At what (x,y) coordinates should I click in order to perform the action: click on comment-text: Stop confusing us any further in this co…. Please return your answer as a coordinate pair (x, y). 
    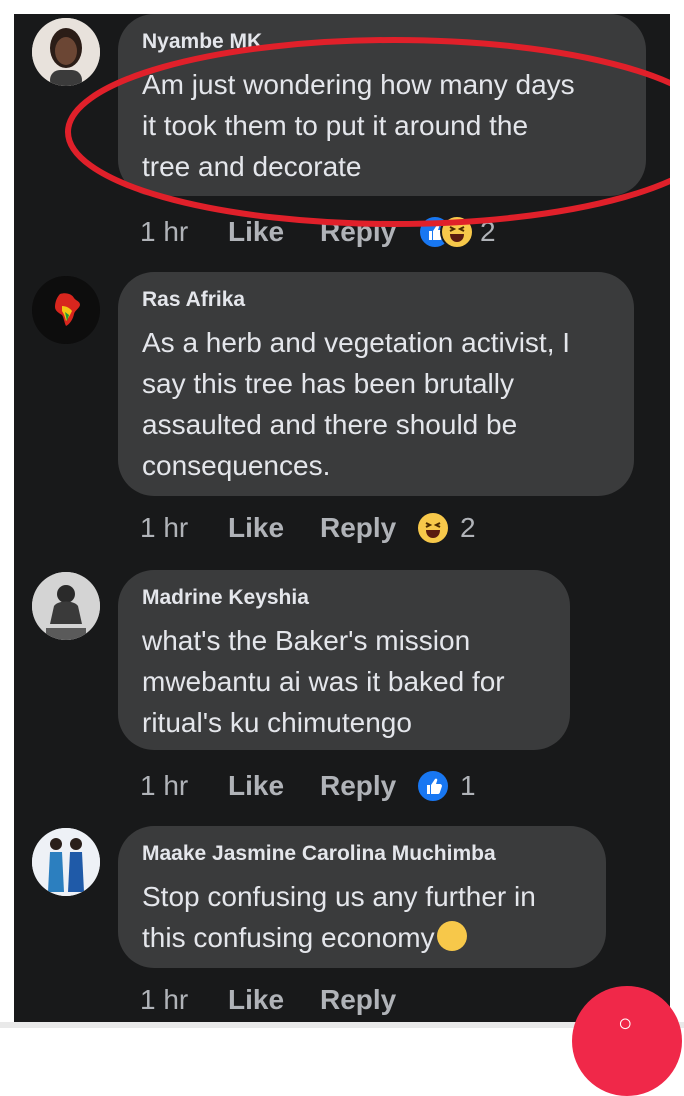
    Looking at the image, I should click on (339, 917).